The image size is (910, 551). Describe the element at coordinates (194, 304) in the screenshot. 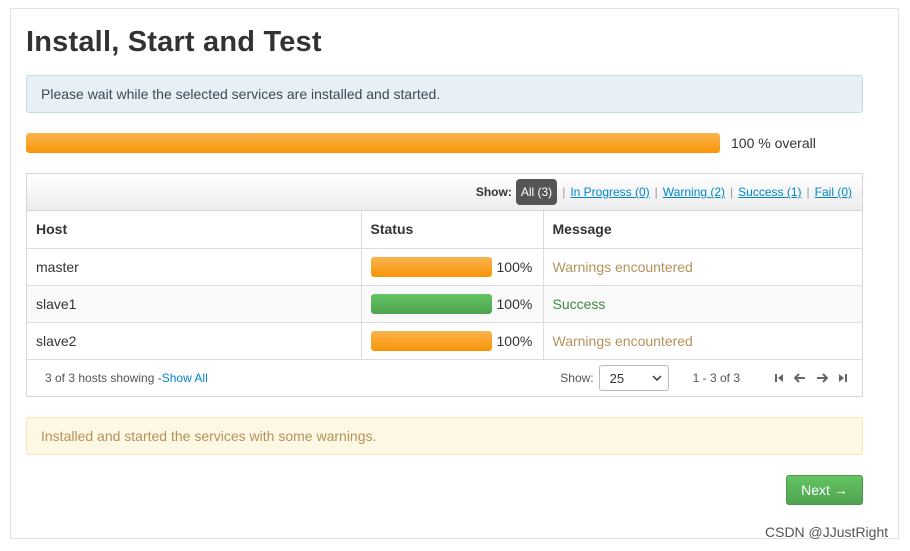

I see `host-name: slave1` at that location.